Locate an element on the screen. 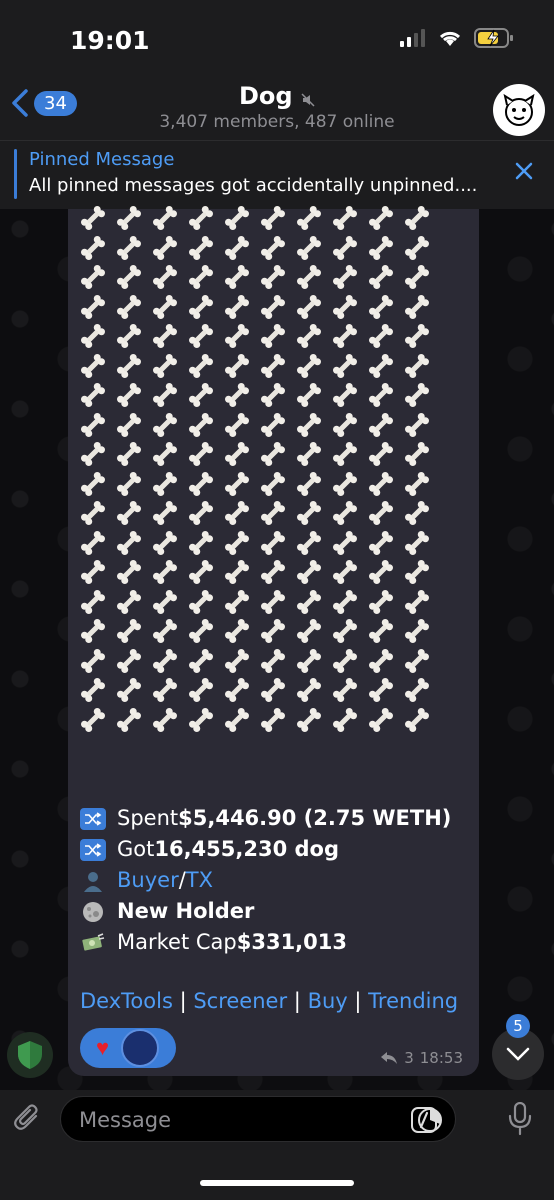 This screenshot has width=554, height=1200. dextools-link: DexTools is located at coordinates (126, 1001).